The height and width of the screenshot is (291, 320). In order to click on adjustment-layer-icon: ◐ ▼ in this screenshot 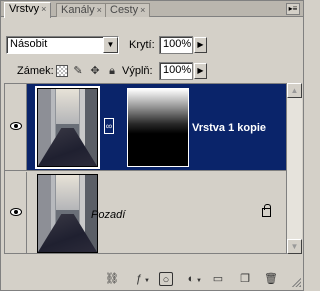, I will do `click(193, 279)`.